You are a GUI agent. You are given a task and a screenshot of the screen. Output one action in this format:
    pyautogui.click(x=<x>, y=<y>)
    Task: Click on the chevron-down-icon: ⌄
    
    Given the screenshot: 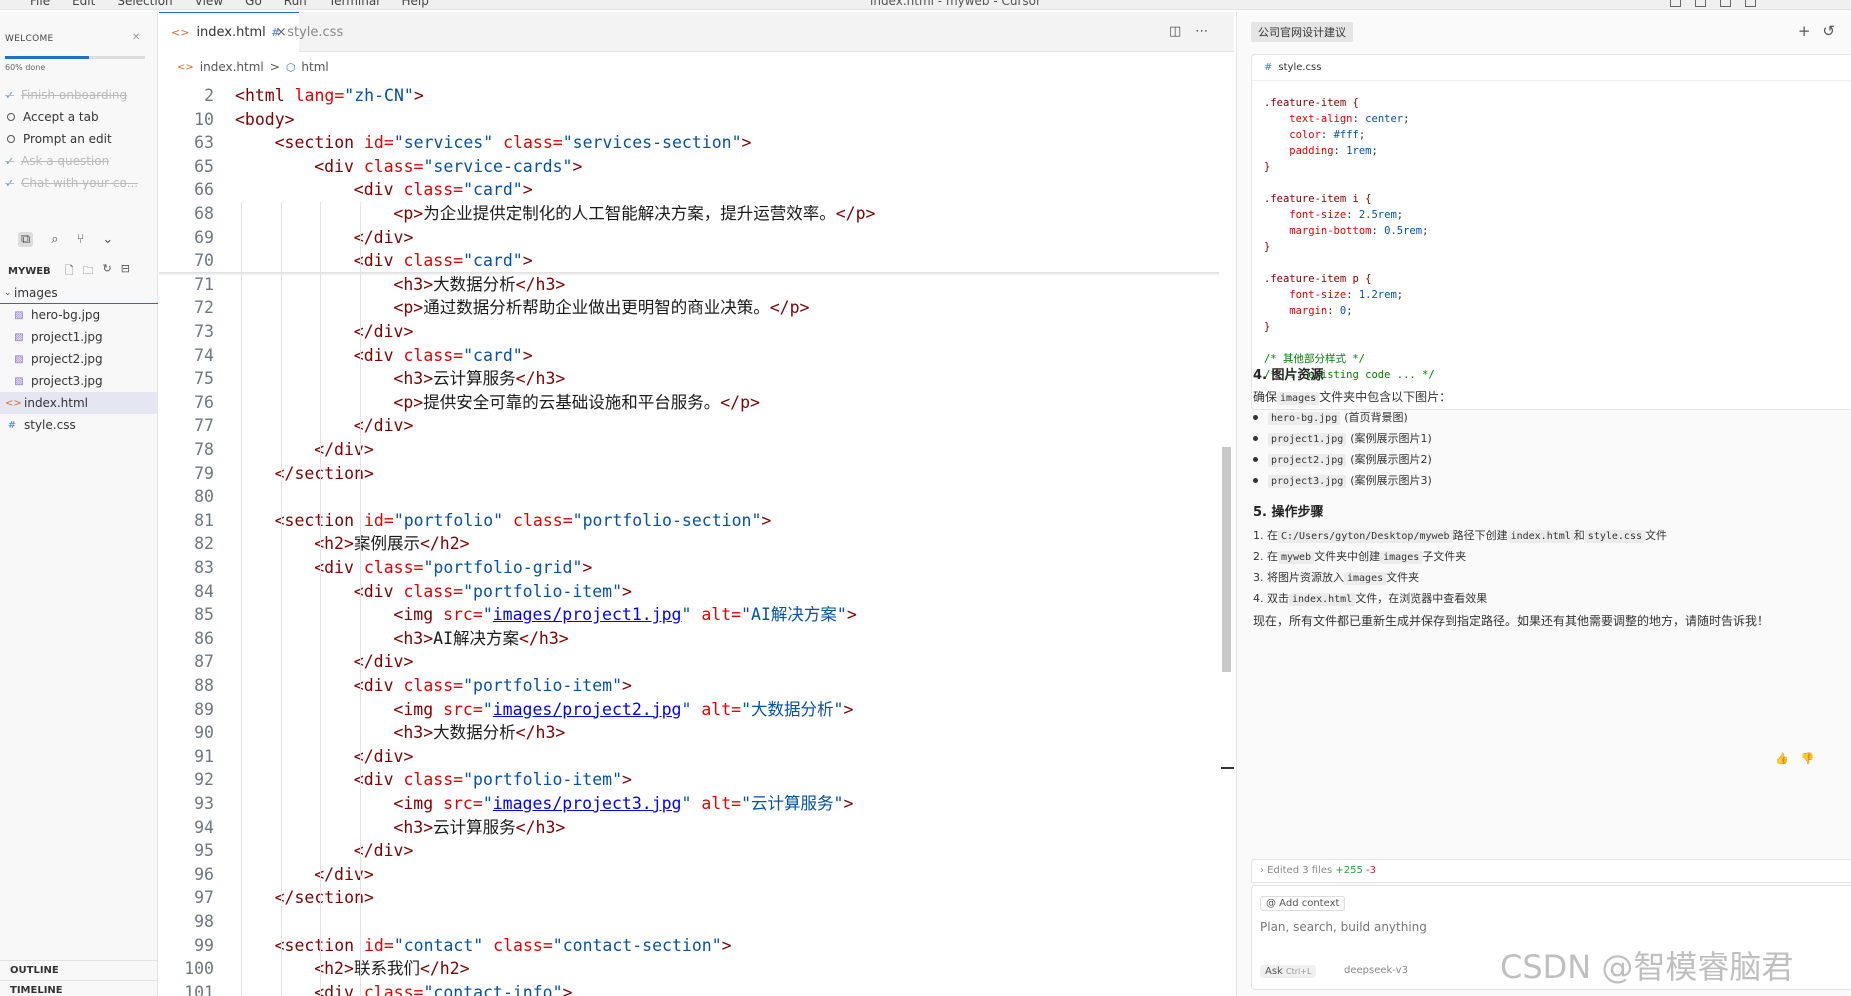 What is the action you would take?
    pyautogui.click(x=107, y=239)
    